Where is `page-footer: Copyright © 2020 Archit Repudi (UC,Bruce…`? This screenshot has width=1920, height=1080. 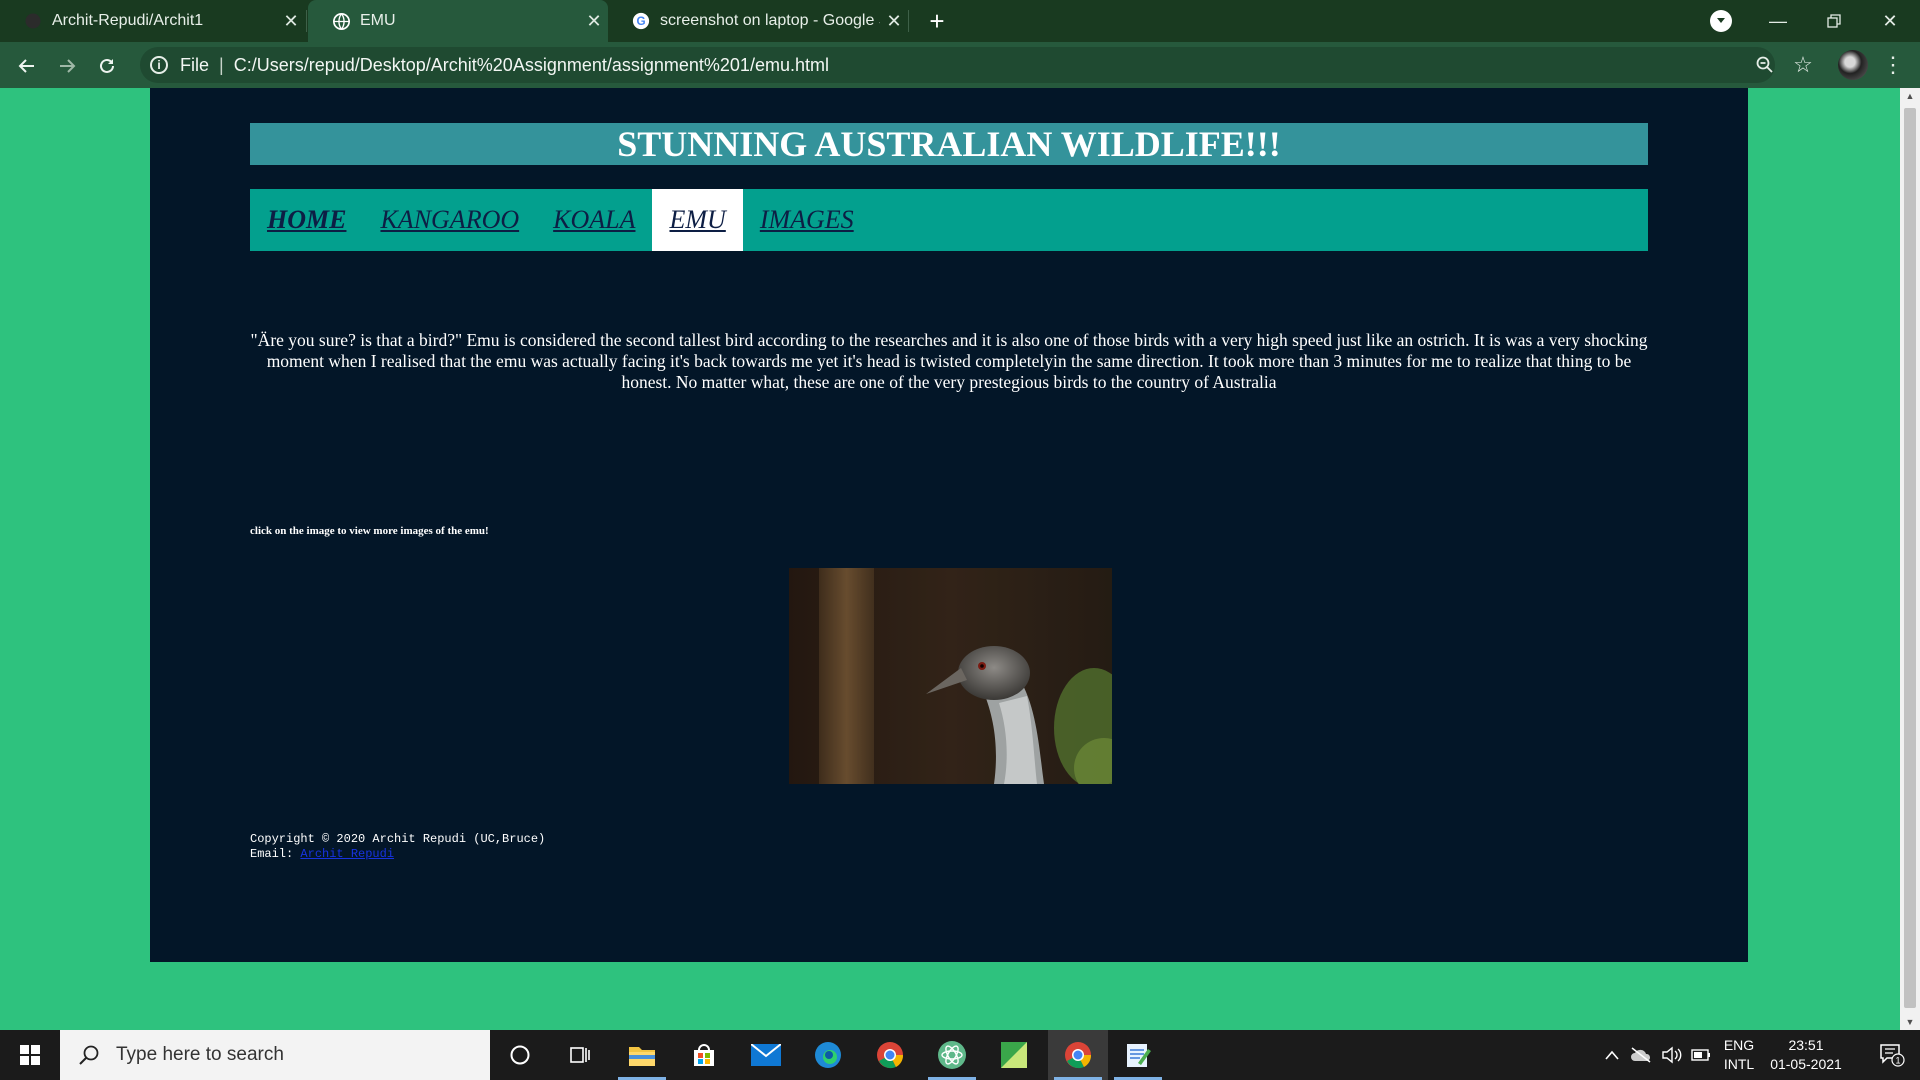
page-footer: Copyright © 2020 Archit Repudi (UC,Bruce… is located at coordinates (397, 847).